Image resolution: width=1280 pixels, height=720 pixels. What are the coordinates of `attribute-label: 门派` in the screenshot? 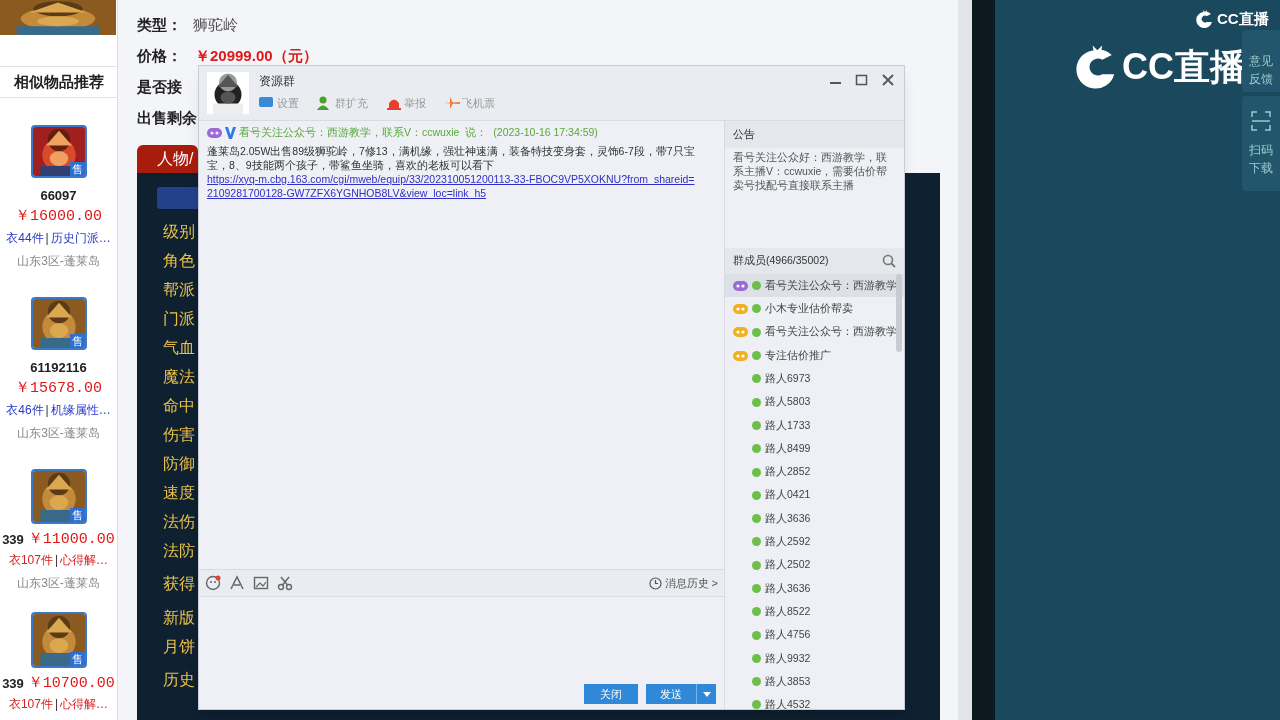 It's located at (179, 318).